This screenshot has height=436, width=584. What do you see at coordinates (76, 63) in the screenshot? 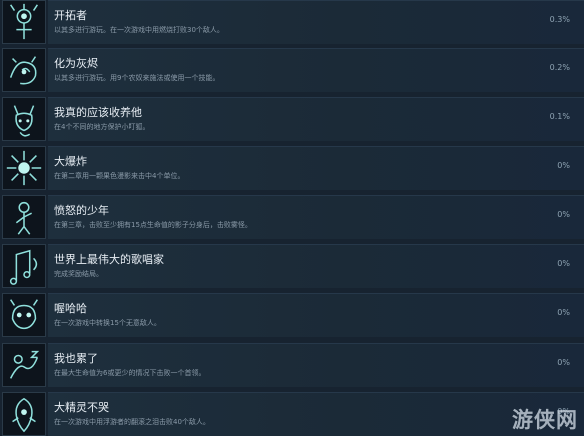
I see `achievement-title: 化为灰烬` at bounding box center [76, 63].